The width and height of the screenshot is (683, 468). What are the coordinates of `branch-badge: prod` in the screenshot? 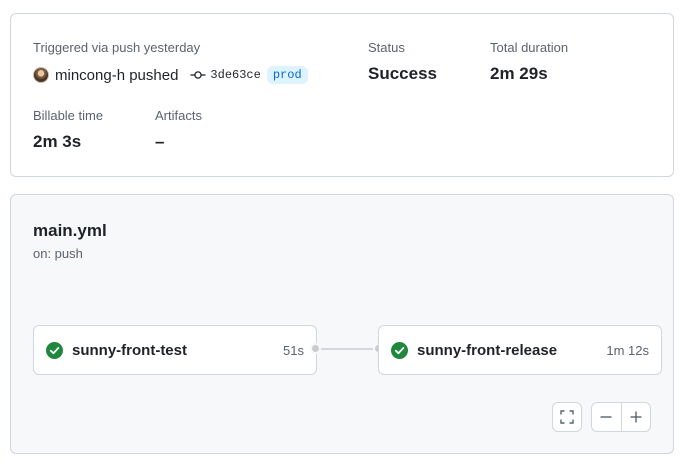 It's located at (287, 75).